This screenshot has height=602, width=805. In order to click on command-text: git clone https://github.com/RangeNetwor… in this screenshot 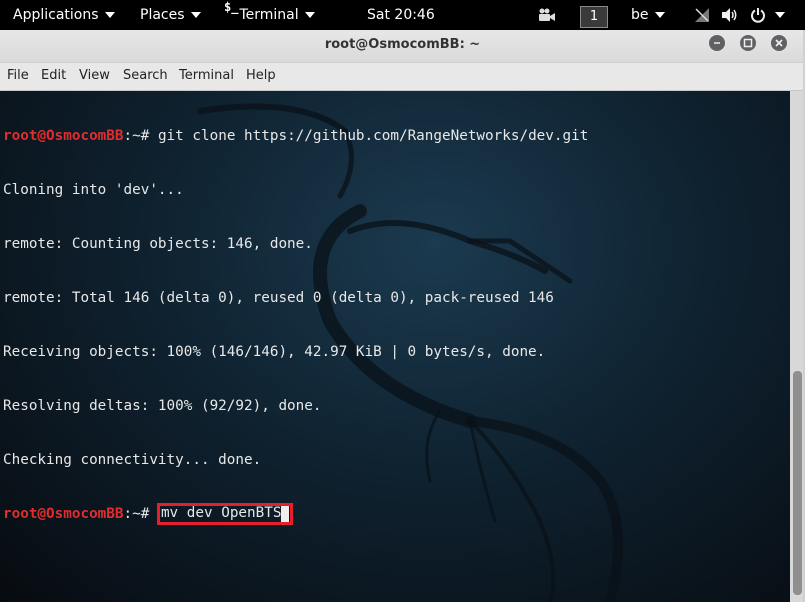, I will do `click(373, 136)`.